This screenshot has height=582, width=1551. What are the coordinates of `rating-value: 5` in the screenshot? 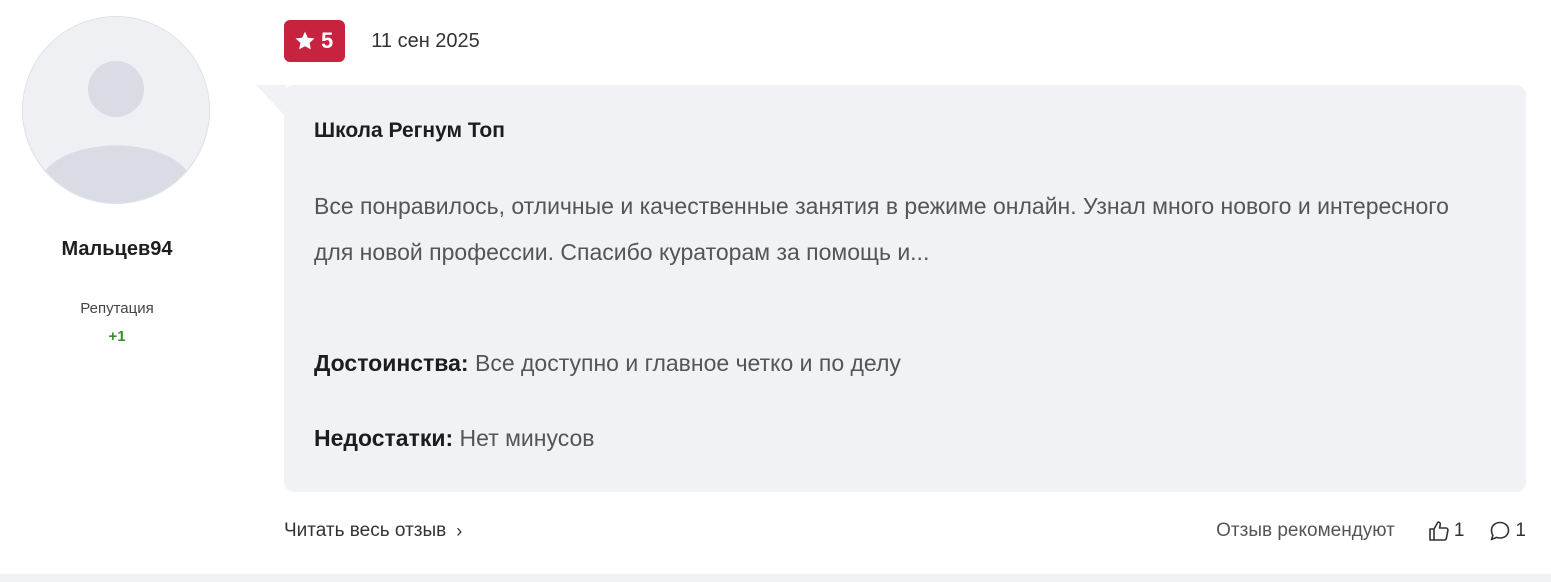 It's located at (327, 40).